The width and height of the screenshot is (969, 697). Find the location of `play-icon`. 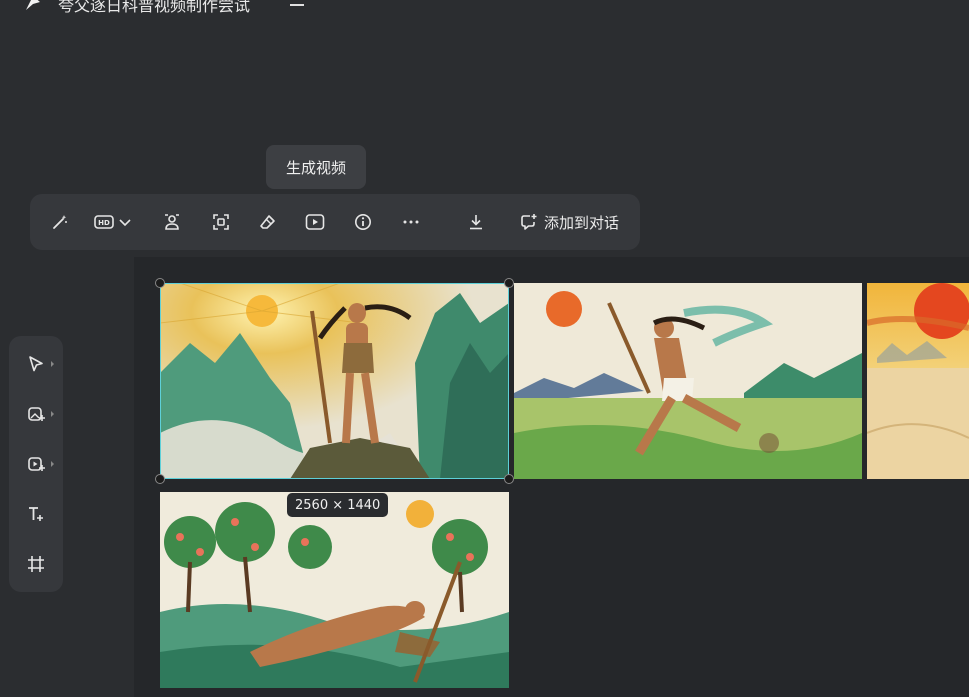

play-icon is located at coordinates (315, 222).